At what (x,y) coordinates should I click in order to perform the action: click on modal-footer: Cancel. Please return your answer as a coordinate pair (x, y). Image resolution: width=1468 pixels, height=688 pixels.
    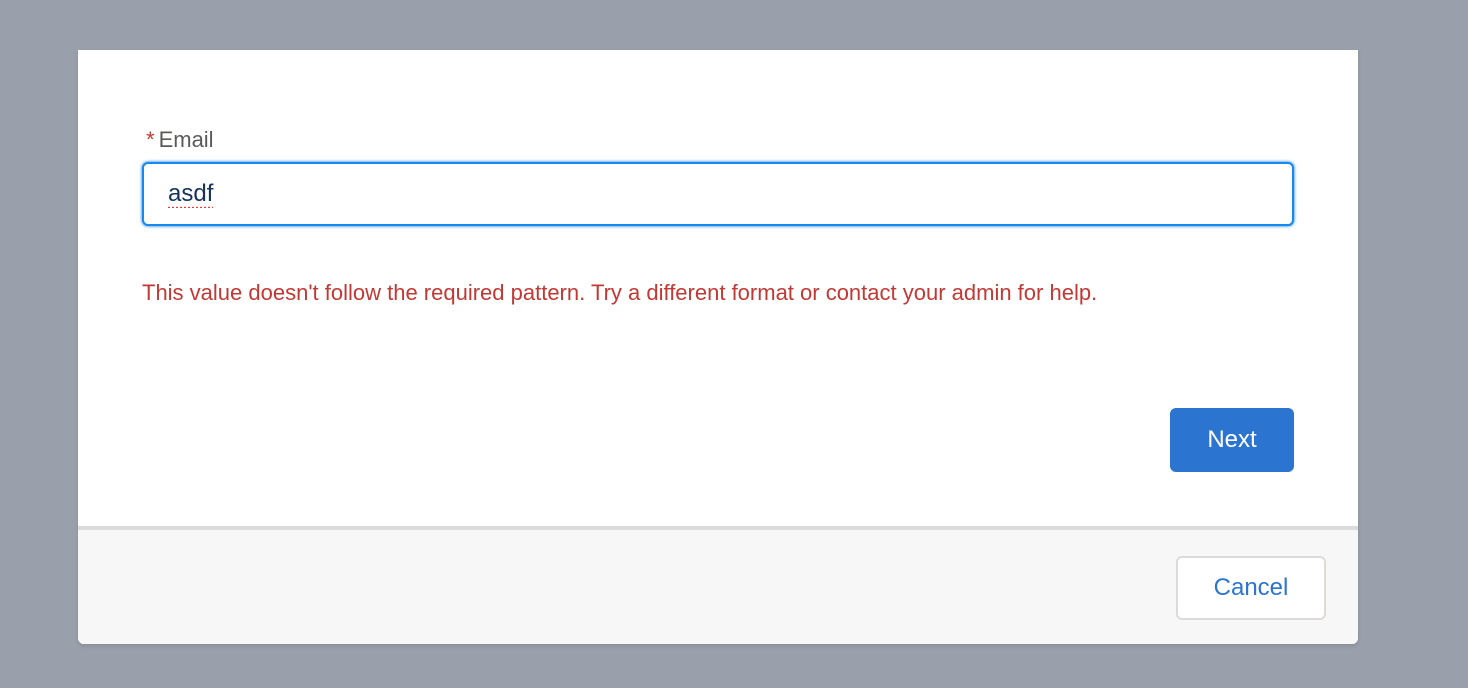
    Looking at the image, I should click on (718, 587).